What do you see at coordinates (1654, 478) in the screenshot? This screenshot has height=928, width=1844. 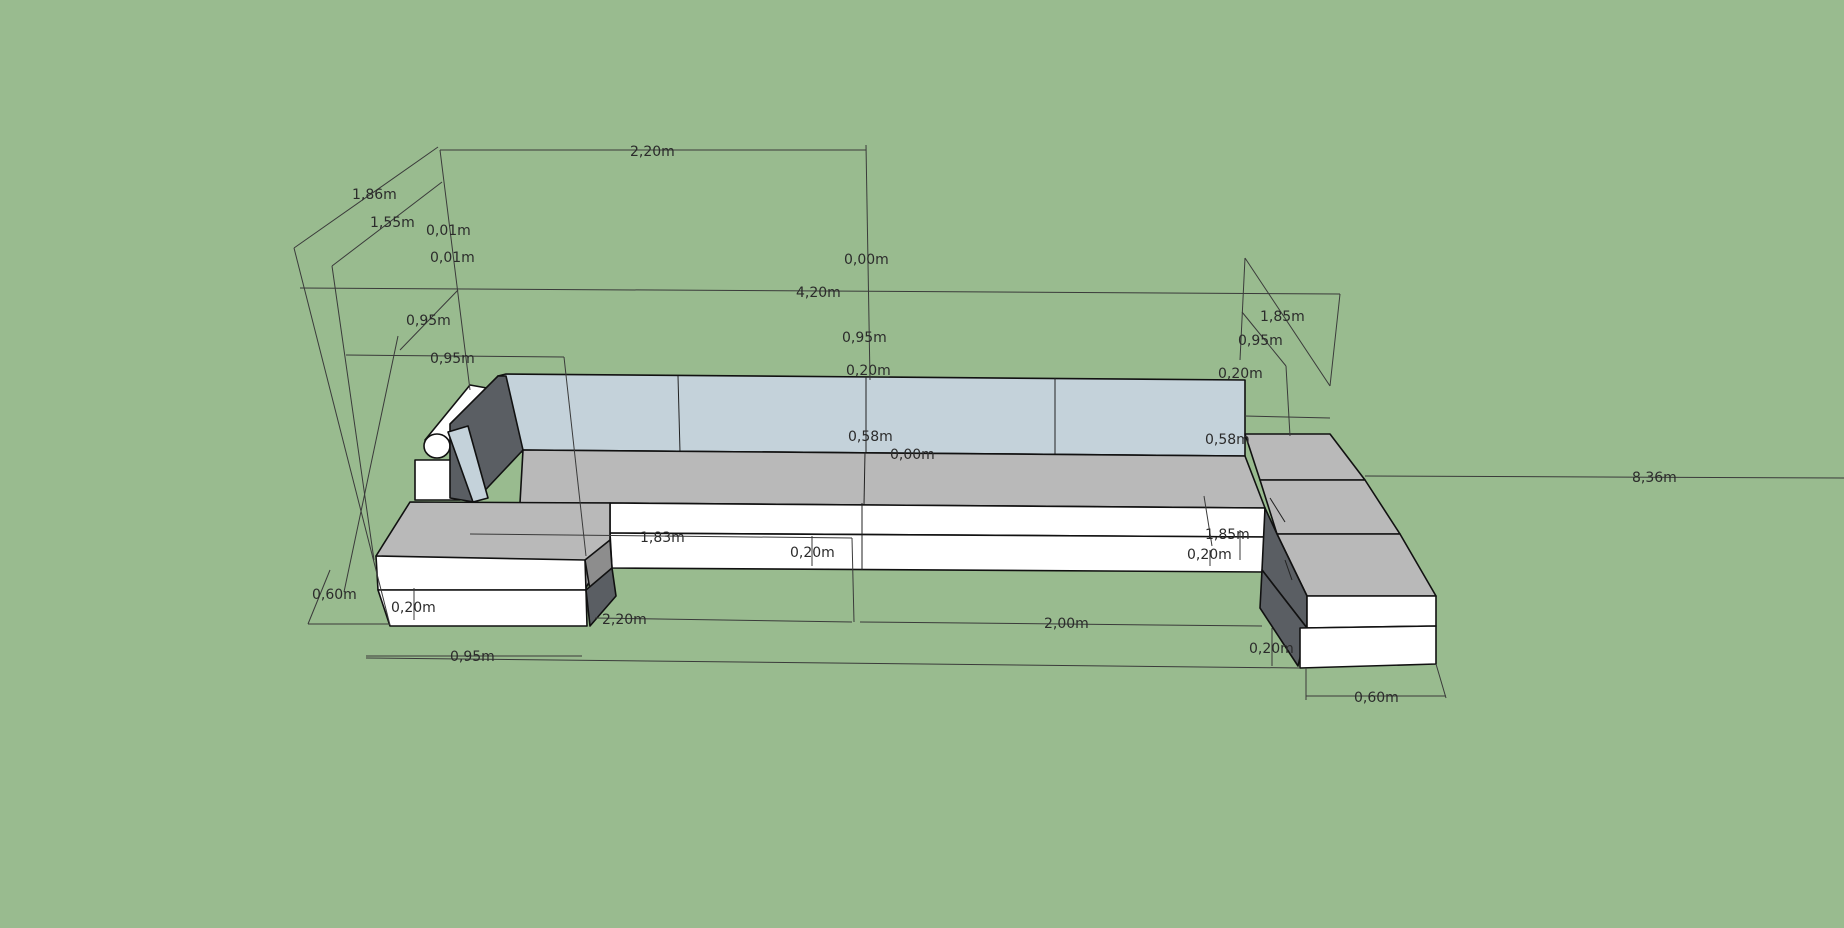 I see `dimension-label: 8,36m` at bounding box center [1654, 478].